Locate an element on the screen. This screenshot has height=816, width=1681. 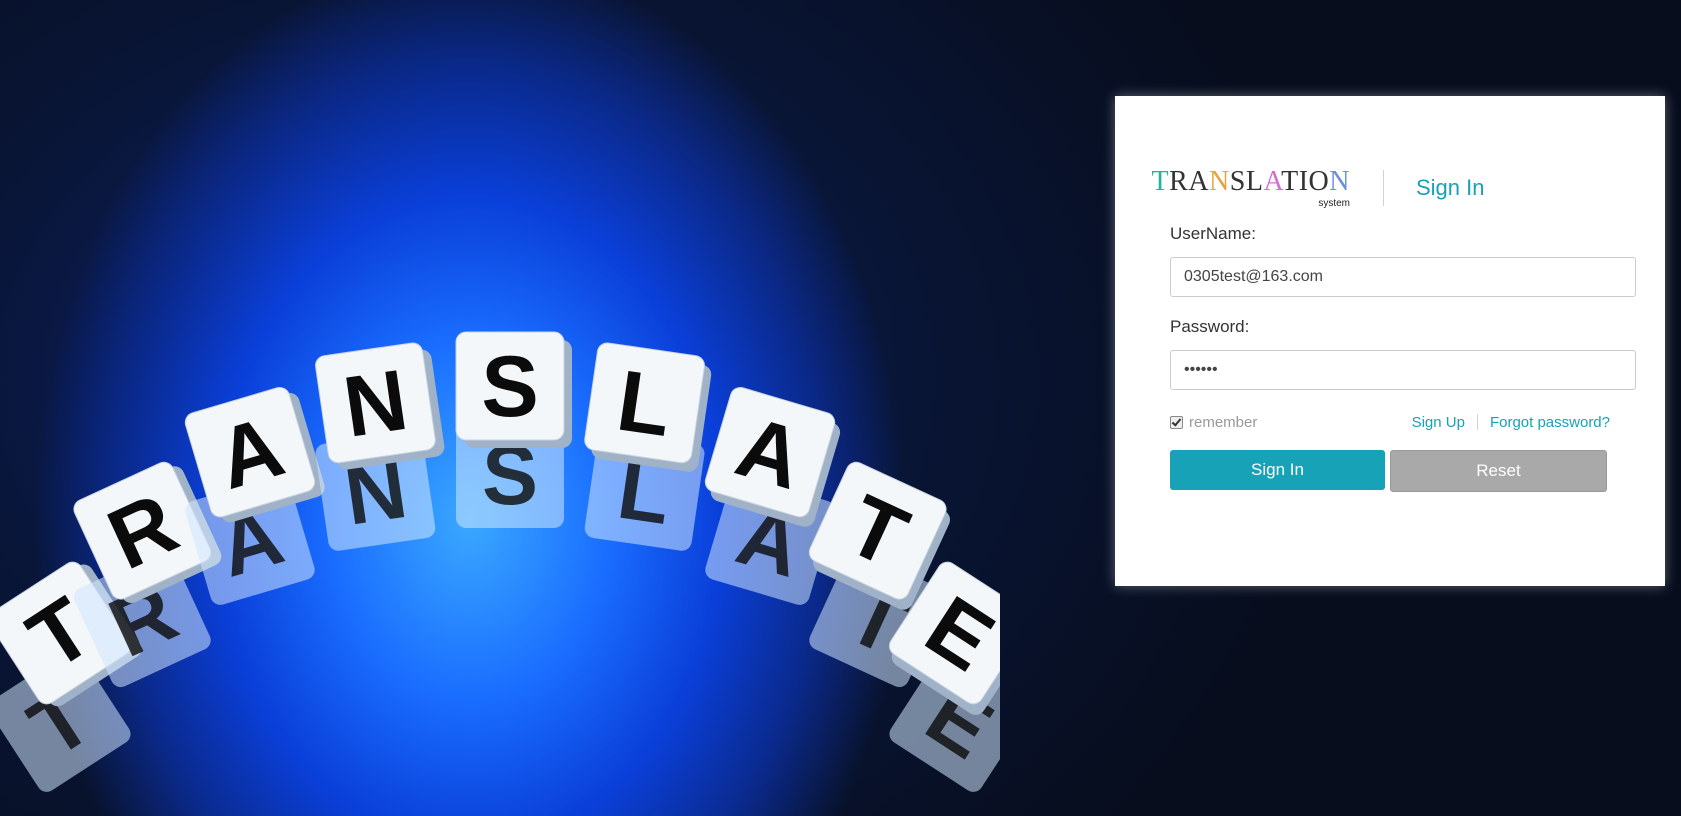
logo-letter: L is located at coordinates (1254, 181).